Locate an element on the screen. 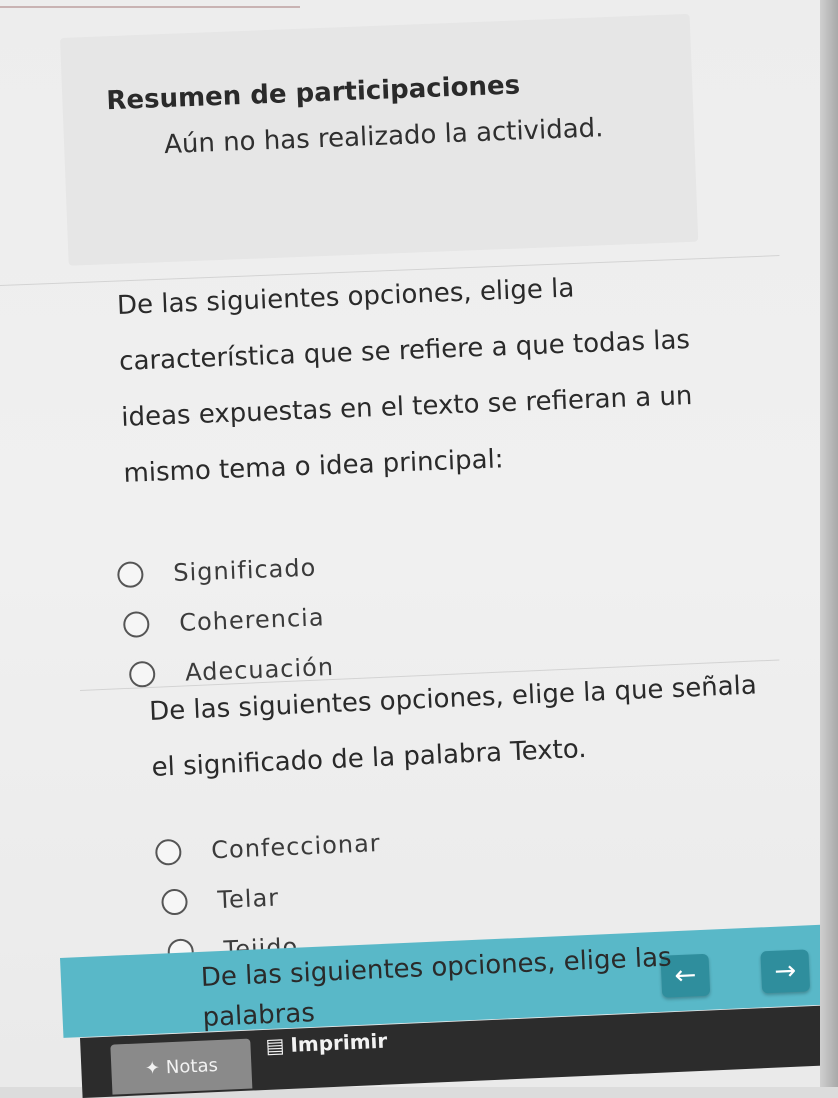 The width and height of the screenshot is (838, 1098). arrow-right-icon: → is located at coordinates (785, 971).